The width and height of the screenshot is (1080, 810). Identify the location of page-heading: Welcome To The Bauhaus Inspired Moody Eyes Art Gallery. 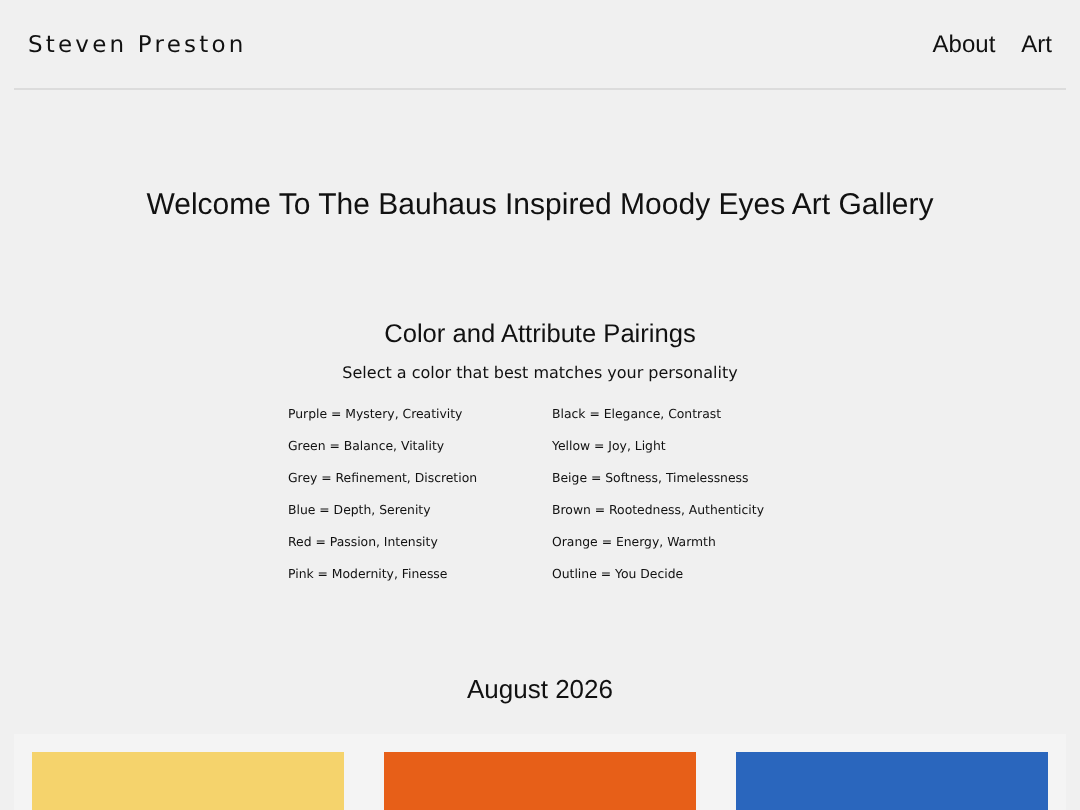
(540, 206).